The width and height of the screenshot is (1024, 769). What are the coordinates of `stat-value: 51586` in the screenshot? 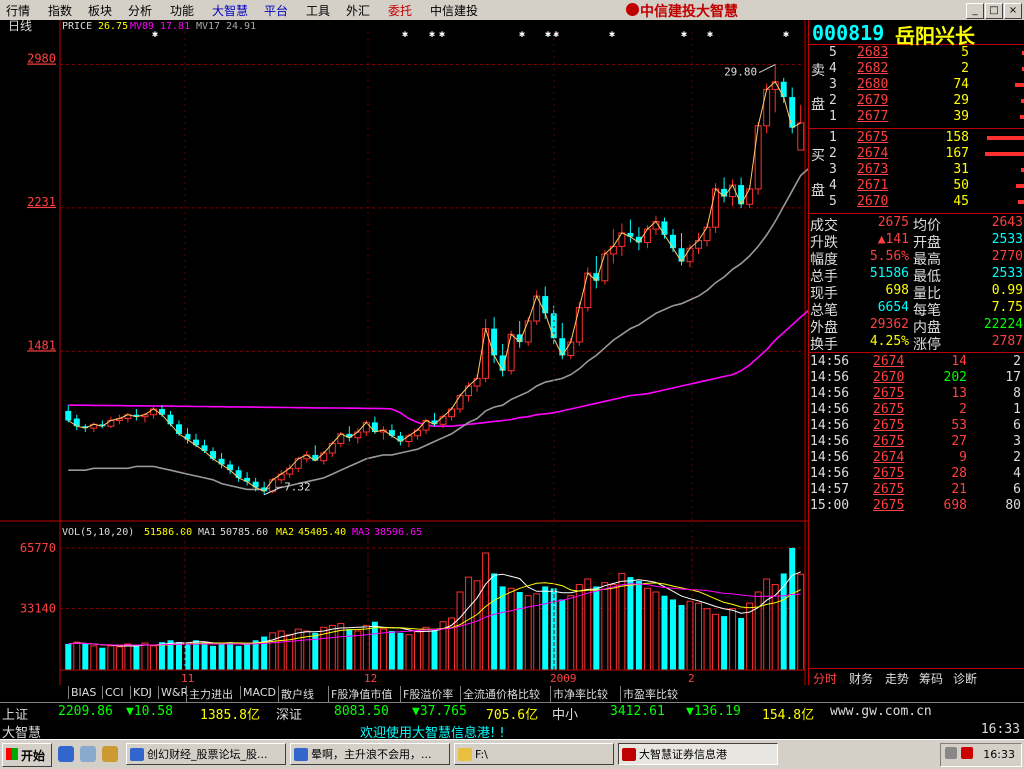 It's located at (889, 273).